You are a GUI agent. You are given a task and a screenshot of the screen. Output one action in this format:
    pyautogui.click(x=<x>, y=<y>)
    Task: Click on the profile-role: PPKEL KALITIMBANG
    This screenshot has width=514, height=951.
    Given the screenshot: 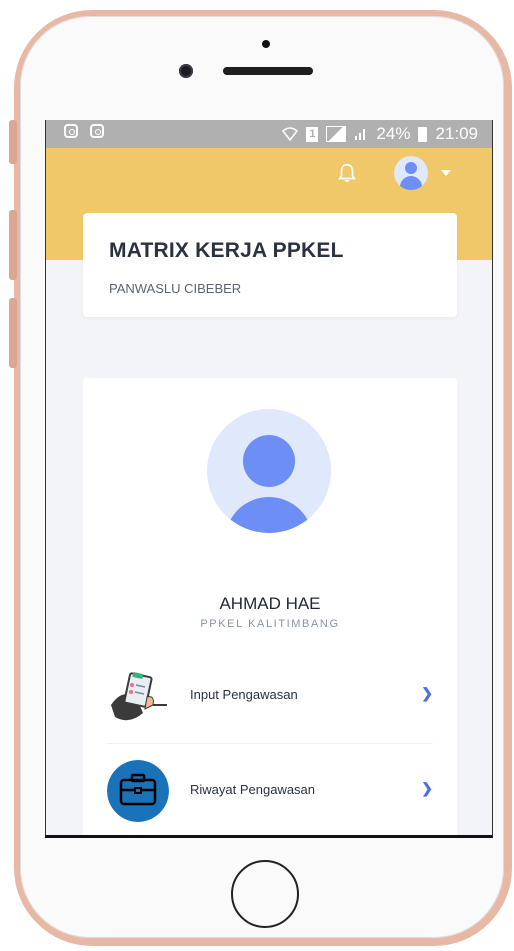 What is the action you would take?
    pyautogui.click(x=270, y=624)
    